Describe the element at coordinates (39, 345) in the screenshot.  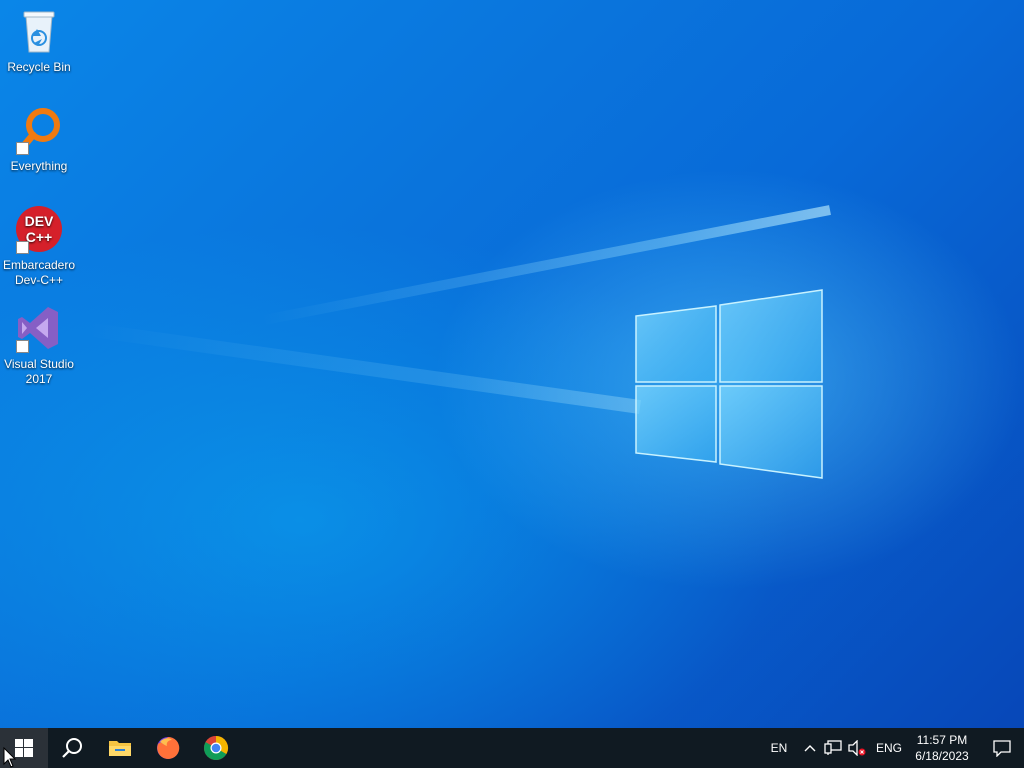
I see `desktop-icon-visual-studio: Visual Studio 2017` at that location.